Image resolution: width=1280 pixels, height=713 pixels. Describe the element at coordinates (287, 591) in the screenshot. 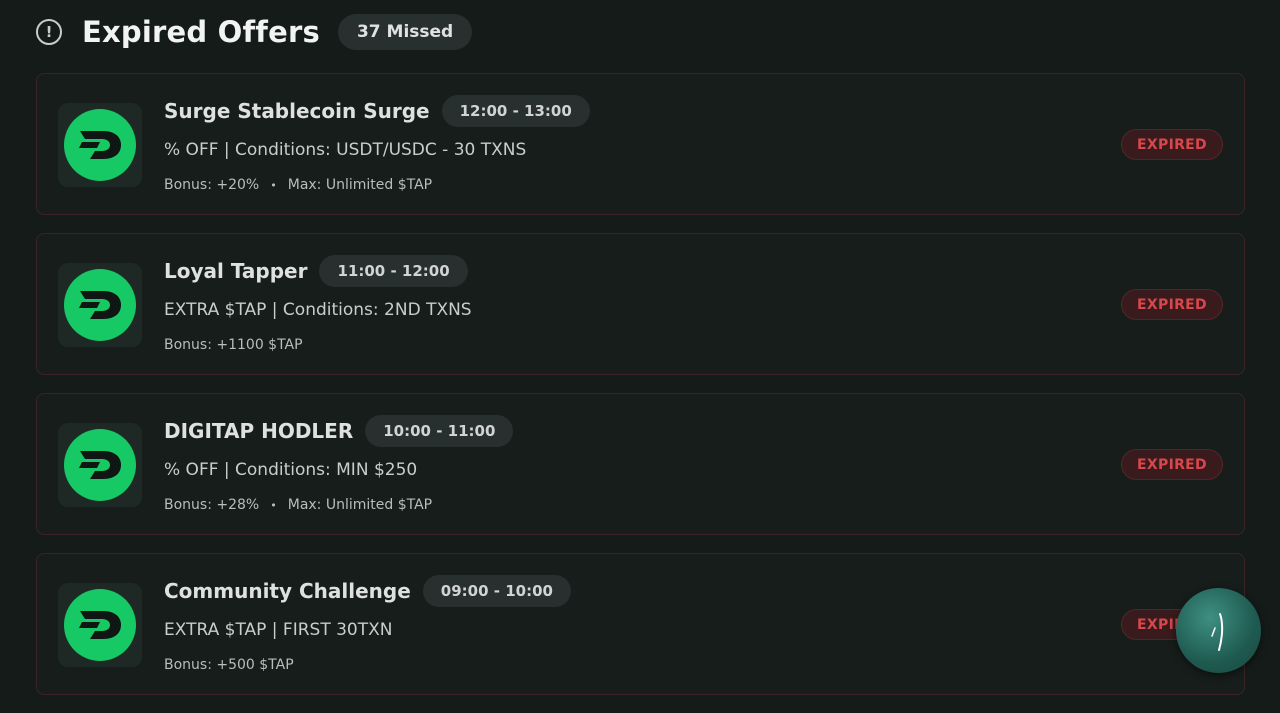

I see `offer-title: Community Challenge` at that location.